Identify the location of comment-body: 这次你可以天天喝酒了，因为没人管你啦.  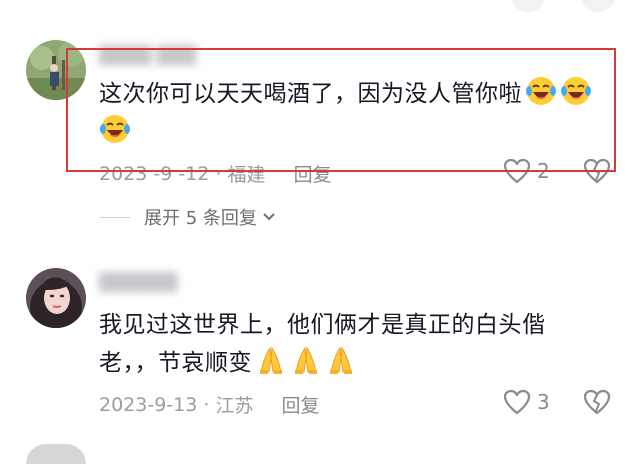
(310, 94).